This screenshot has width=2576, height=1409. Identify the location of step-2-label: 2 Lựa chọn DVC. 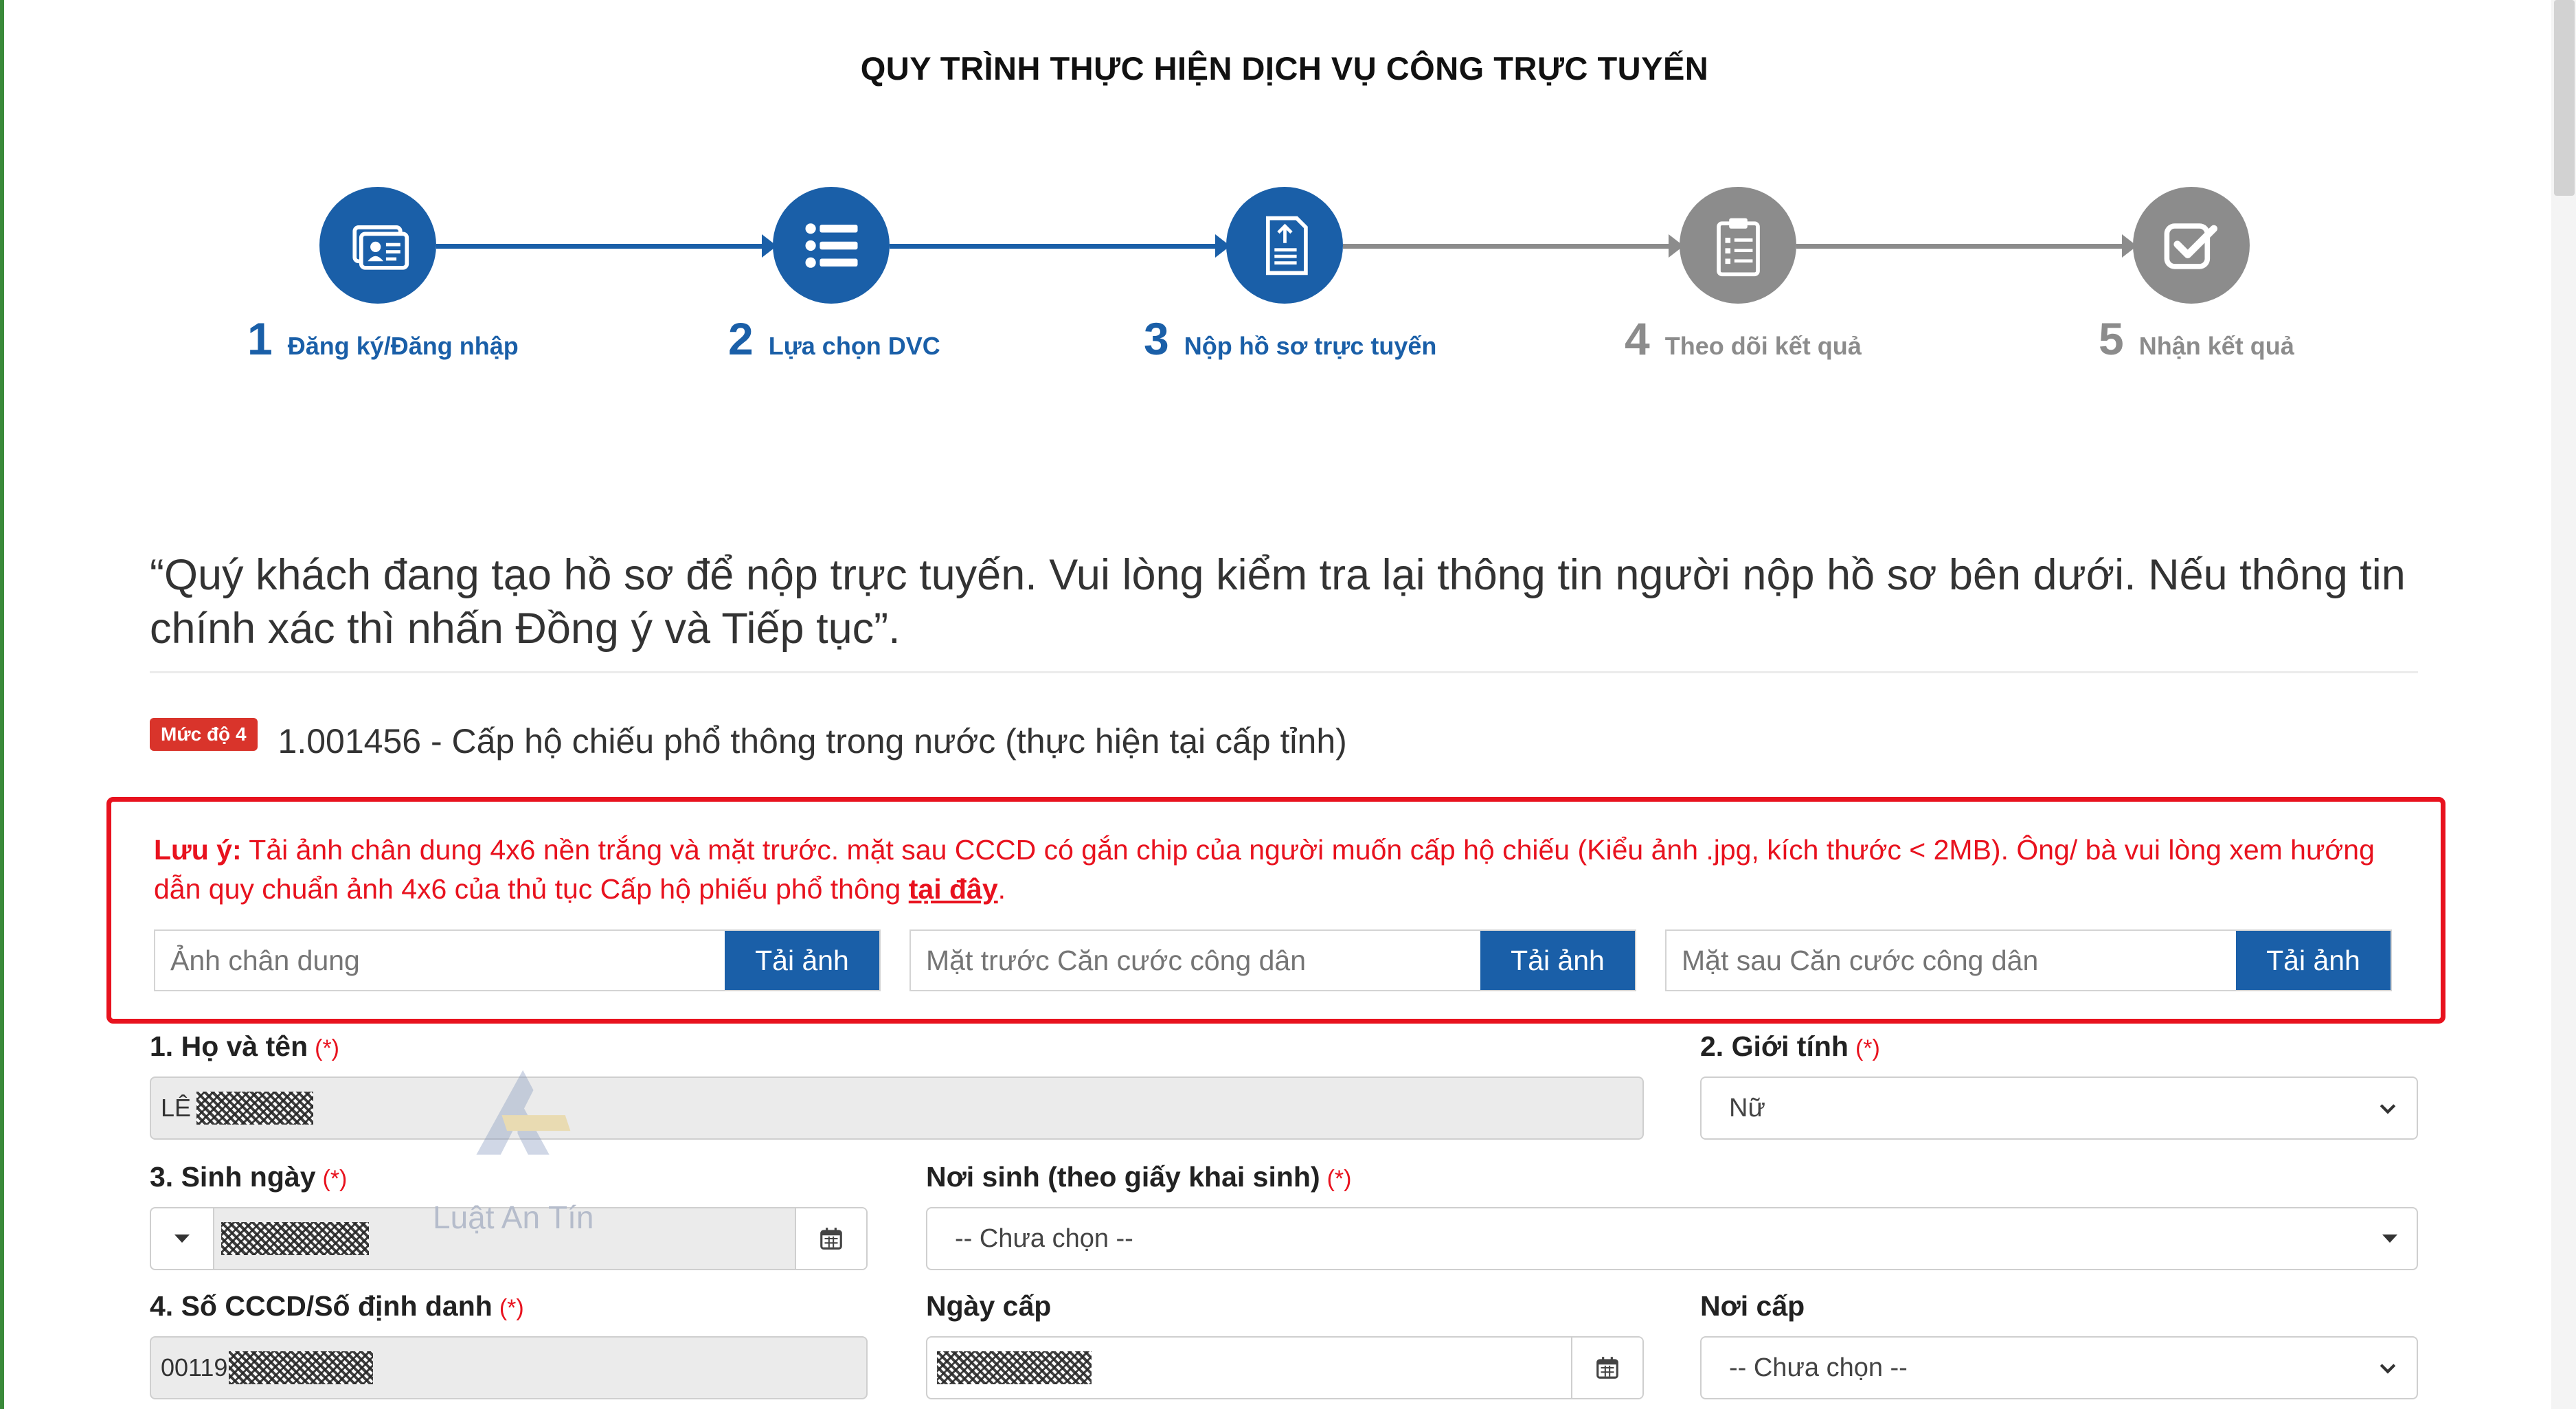
(834, 338).